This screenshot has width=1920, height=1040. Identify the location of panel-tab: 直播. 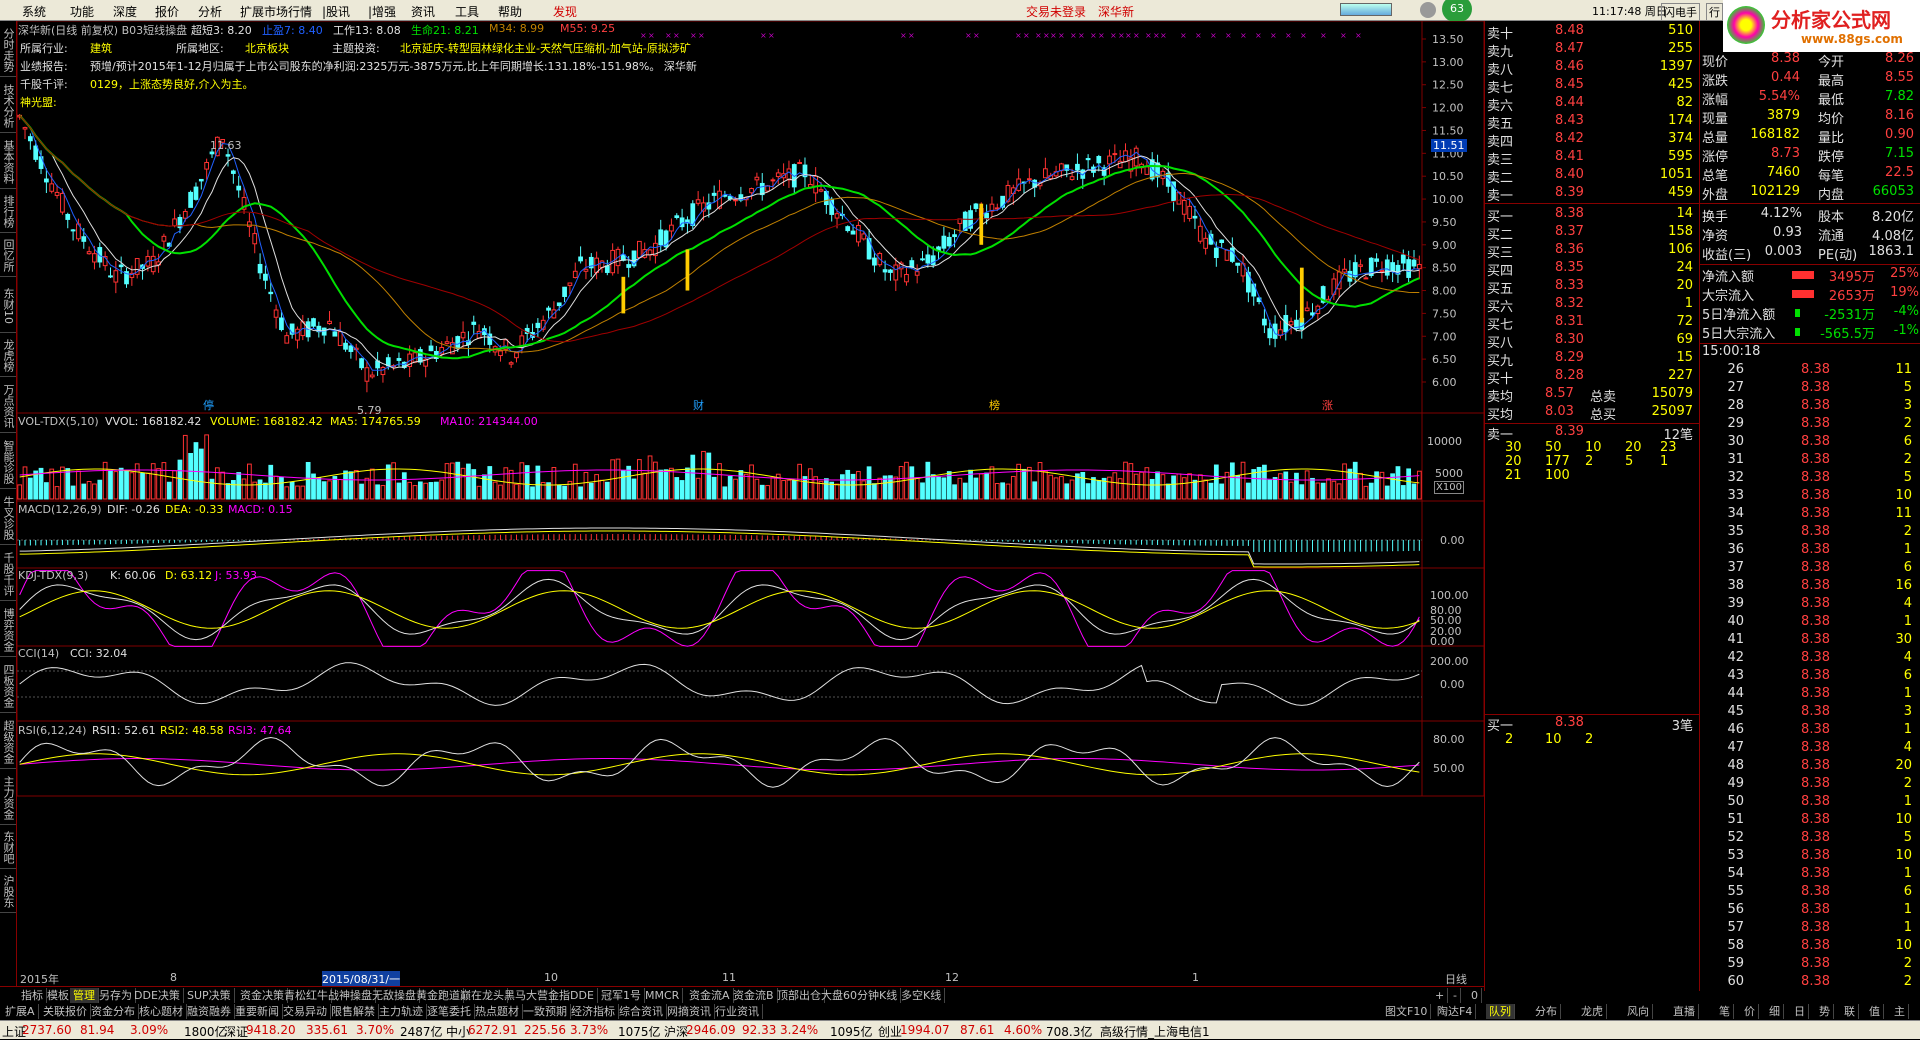
(1684, 1011).